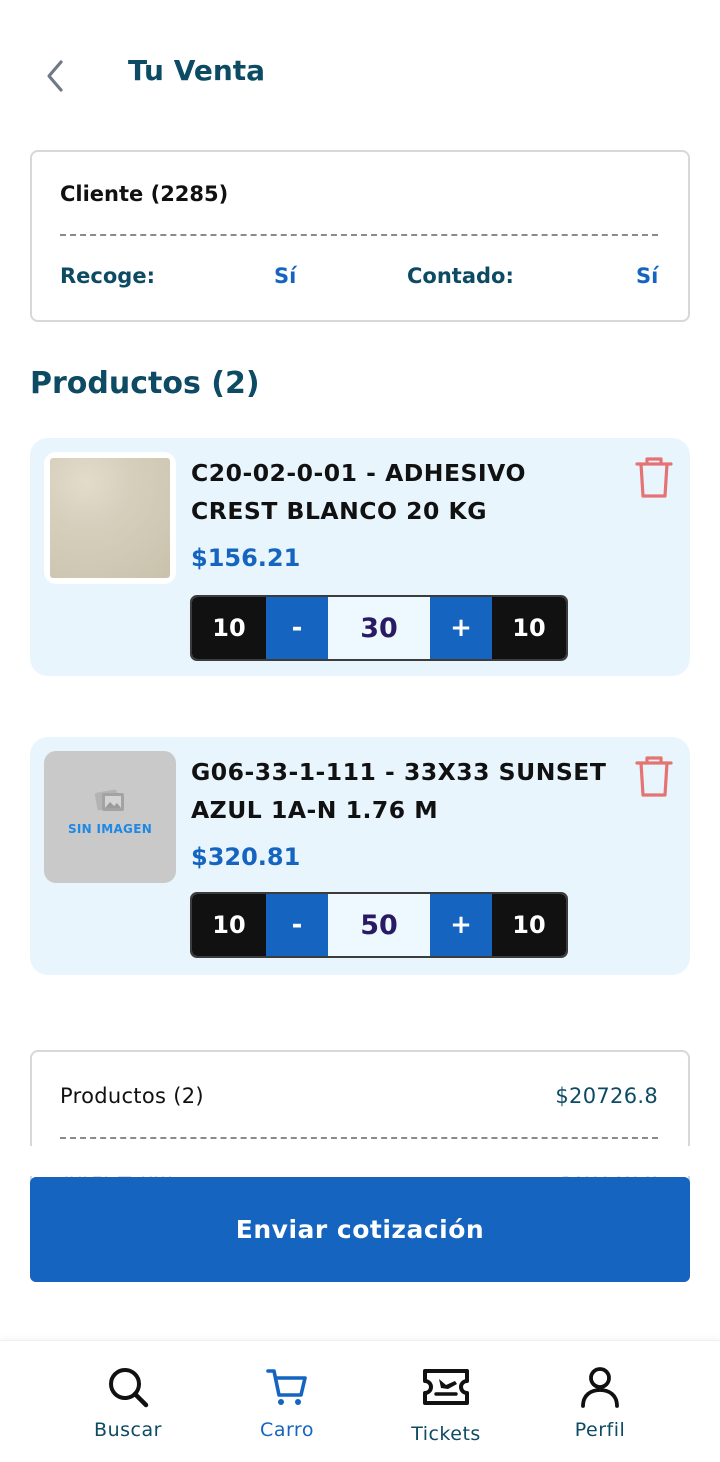 This screenshot has height=1462, width=720. Describe the element at coordinates (246, 558) in the screenshot. I see `product-price: $156.21` at that location.